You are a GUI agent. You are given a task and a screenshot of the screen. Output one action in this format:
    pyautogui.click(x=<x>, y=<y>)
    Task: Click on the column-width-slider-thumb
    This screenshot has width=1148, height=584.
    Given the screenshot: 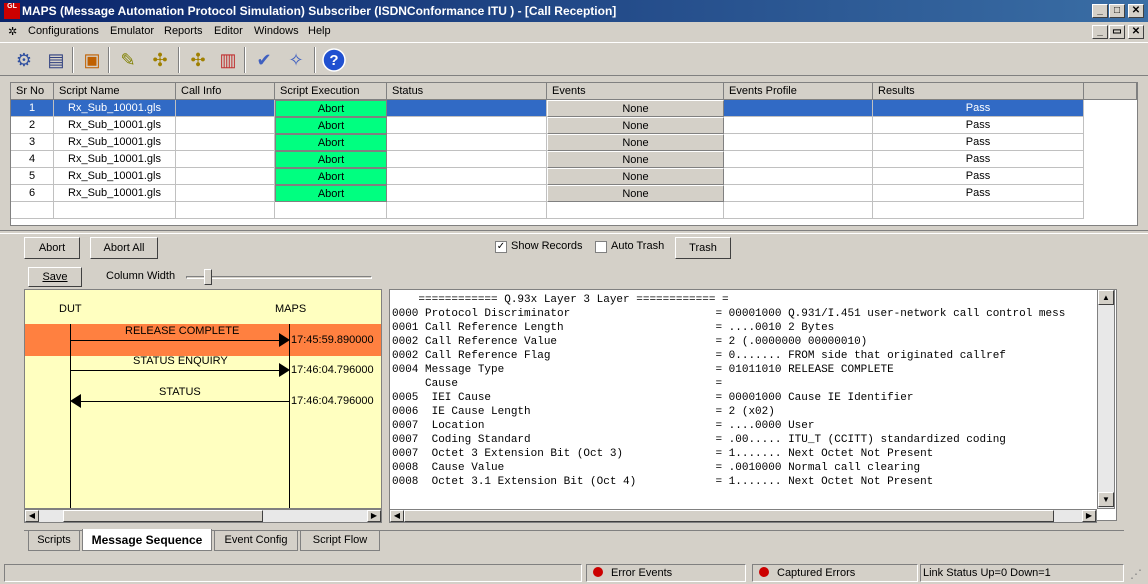 What is the action you would take?
    pyautogui.click(x=208, y=277)
    